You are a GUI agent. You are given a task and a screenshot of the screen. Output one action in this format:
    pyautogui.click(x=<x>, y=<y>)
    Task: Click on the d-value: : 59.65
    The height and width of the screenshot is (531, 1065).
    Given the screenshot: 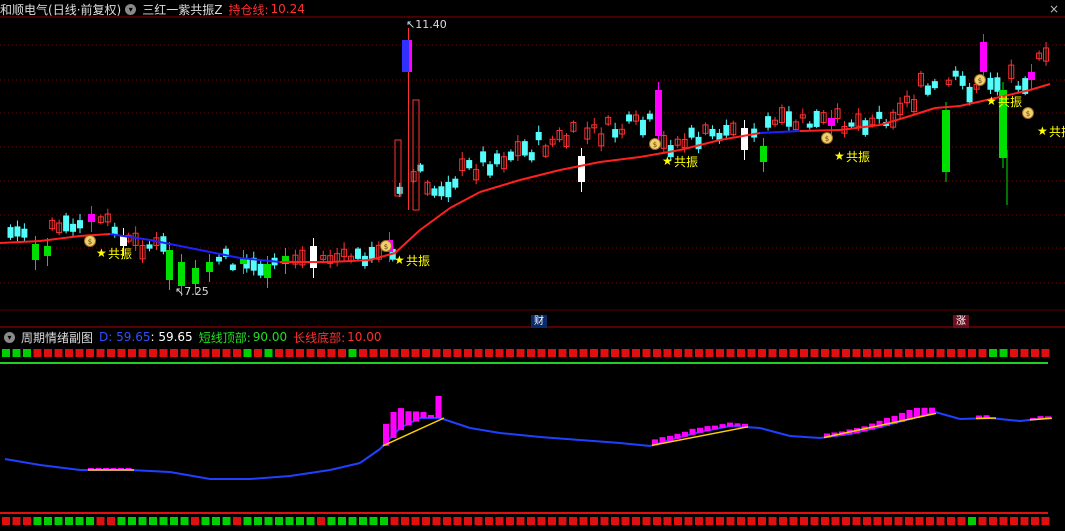 What is the action you would take?
    pyautogui.click(x=171, y=337)
    